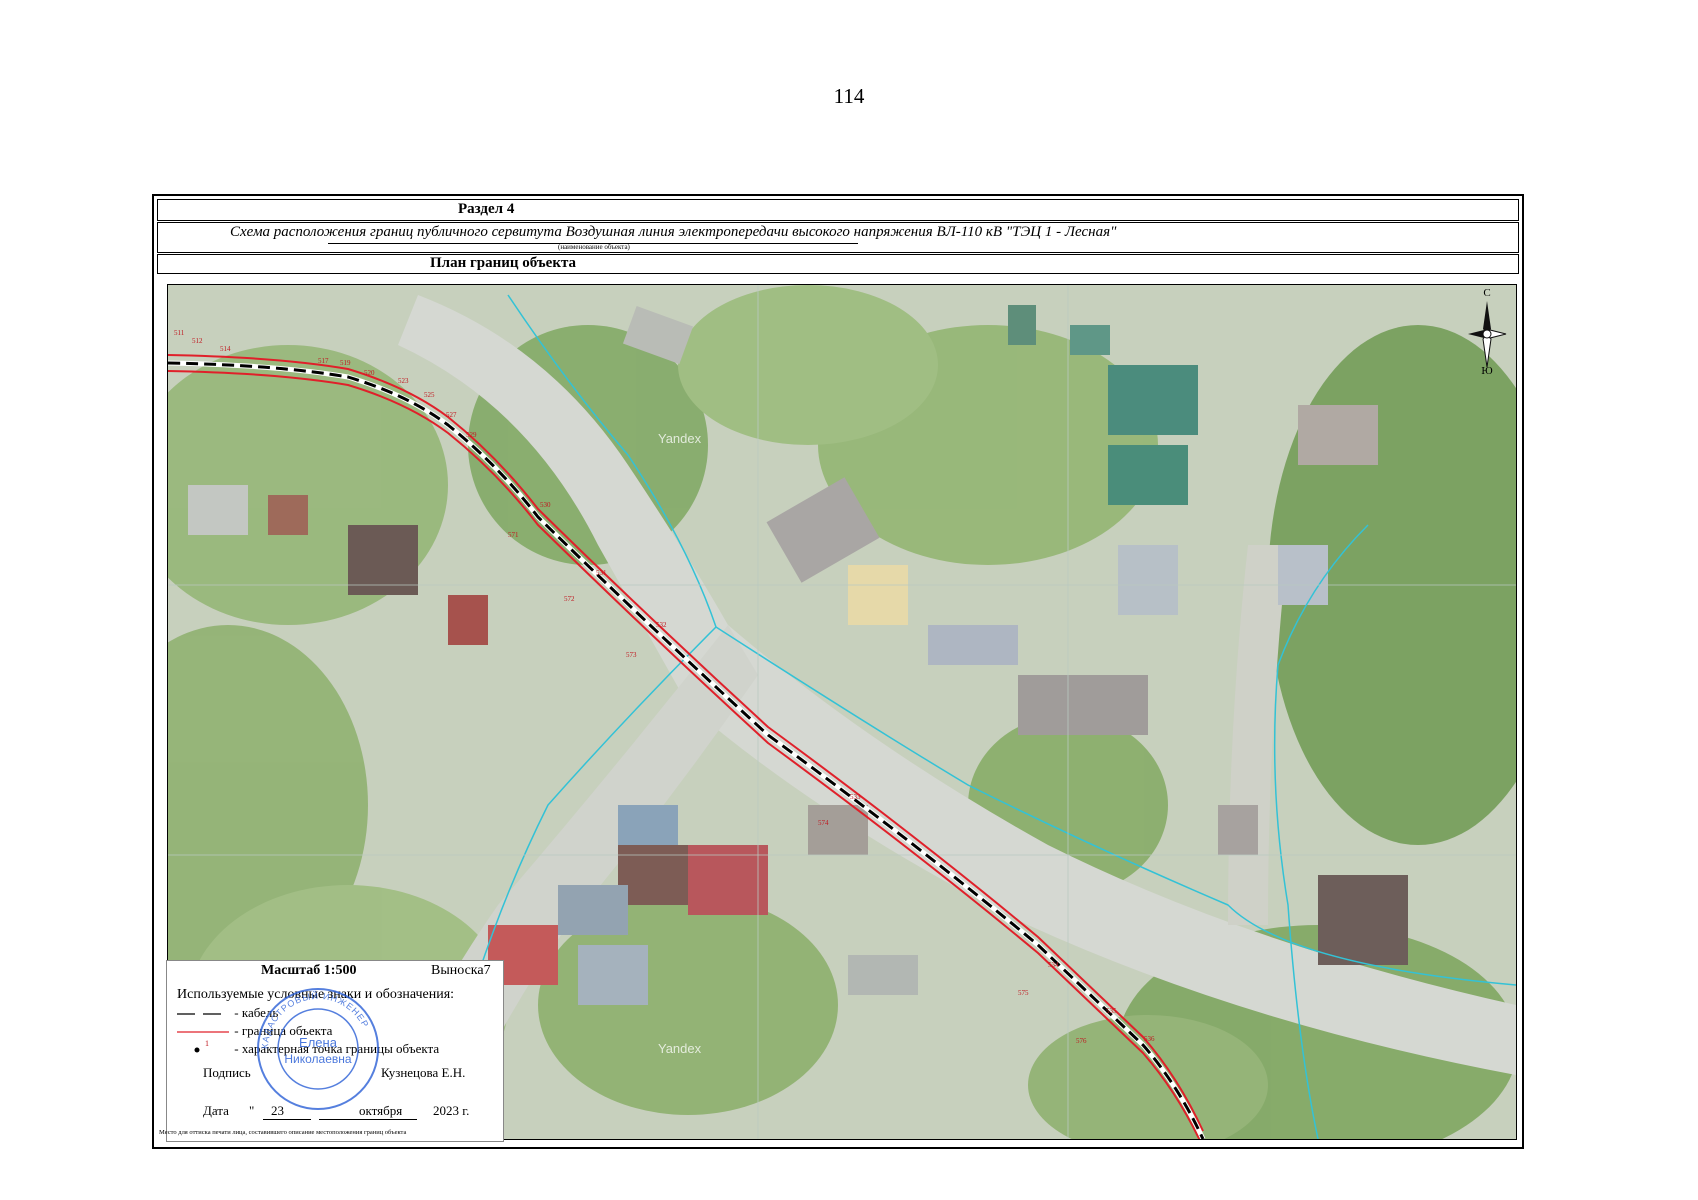  I want to click on engineer-stamp: КАДАСТРОВЫЙ ИНЖЕНЕР Елена Николаевна, so click(318, 1049).